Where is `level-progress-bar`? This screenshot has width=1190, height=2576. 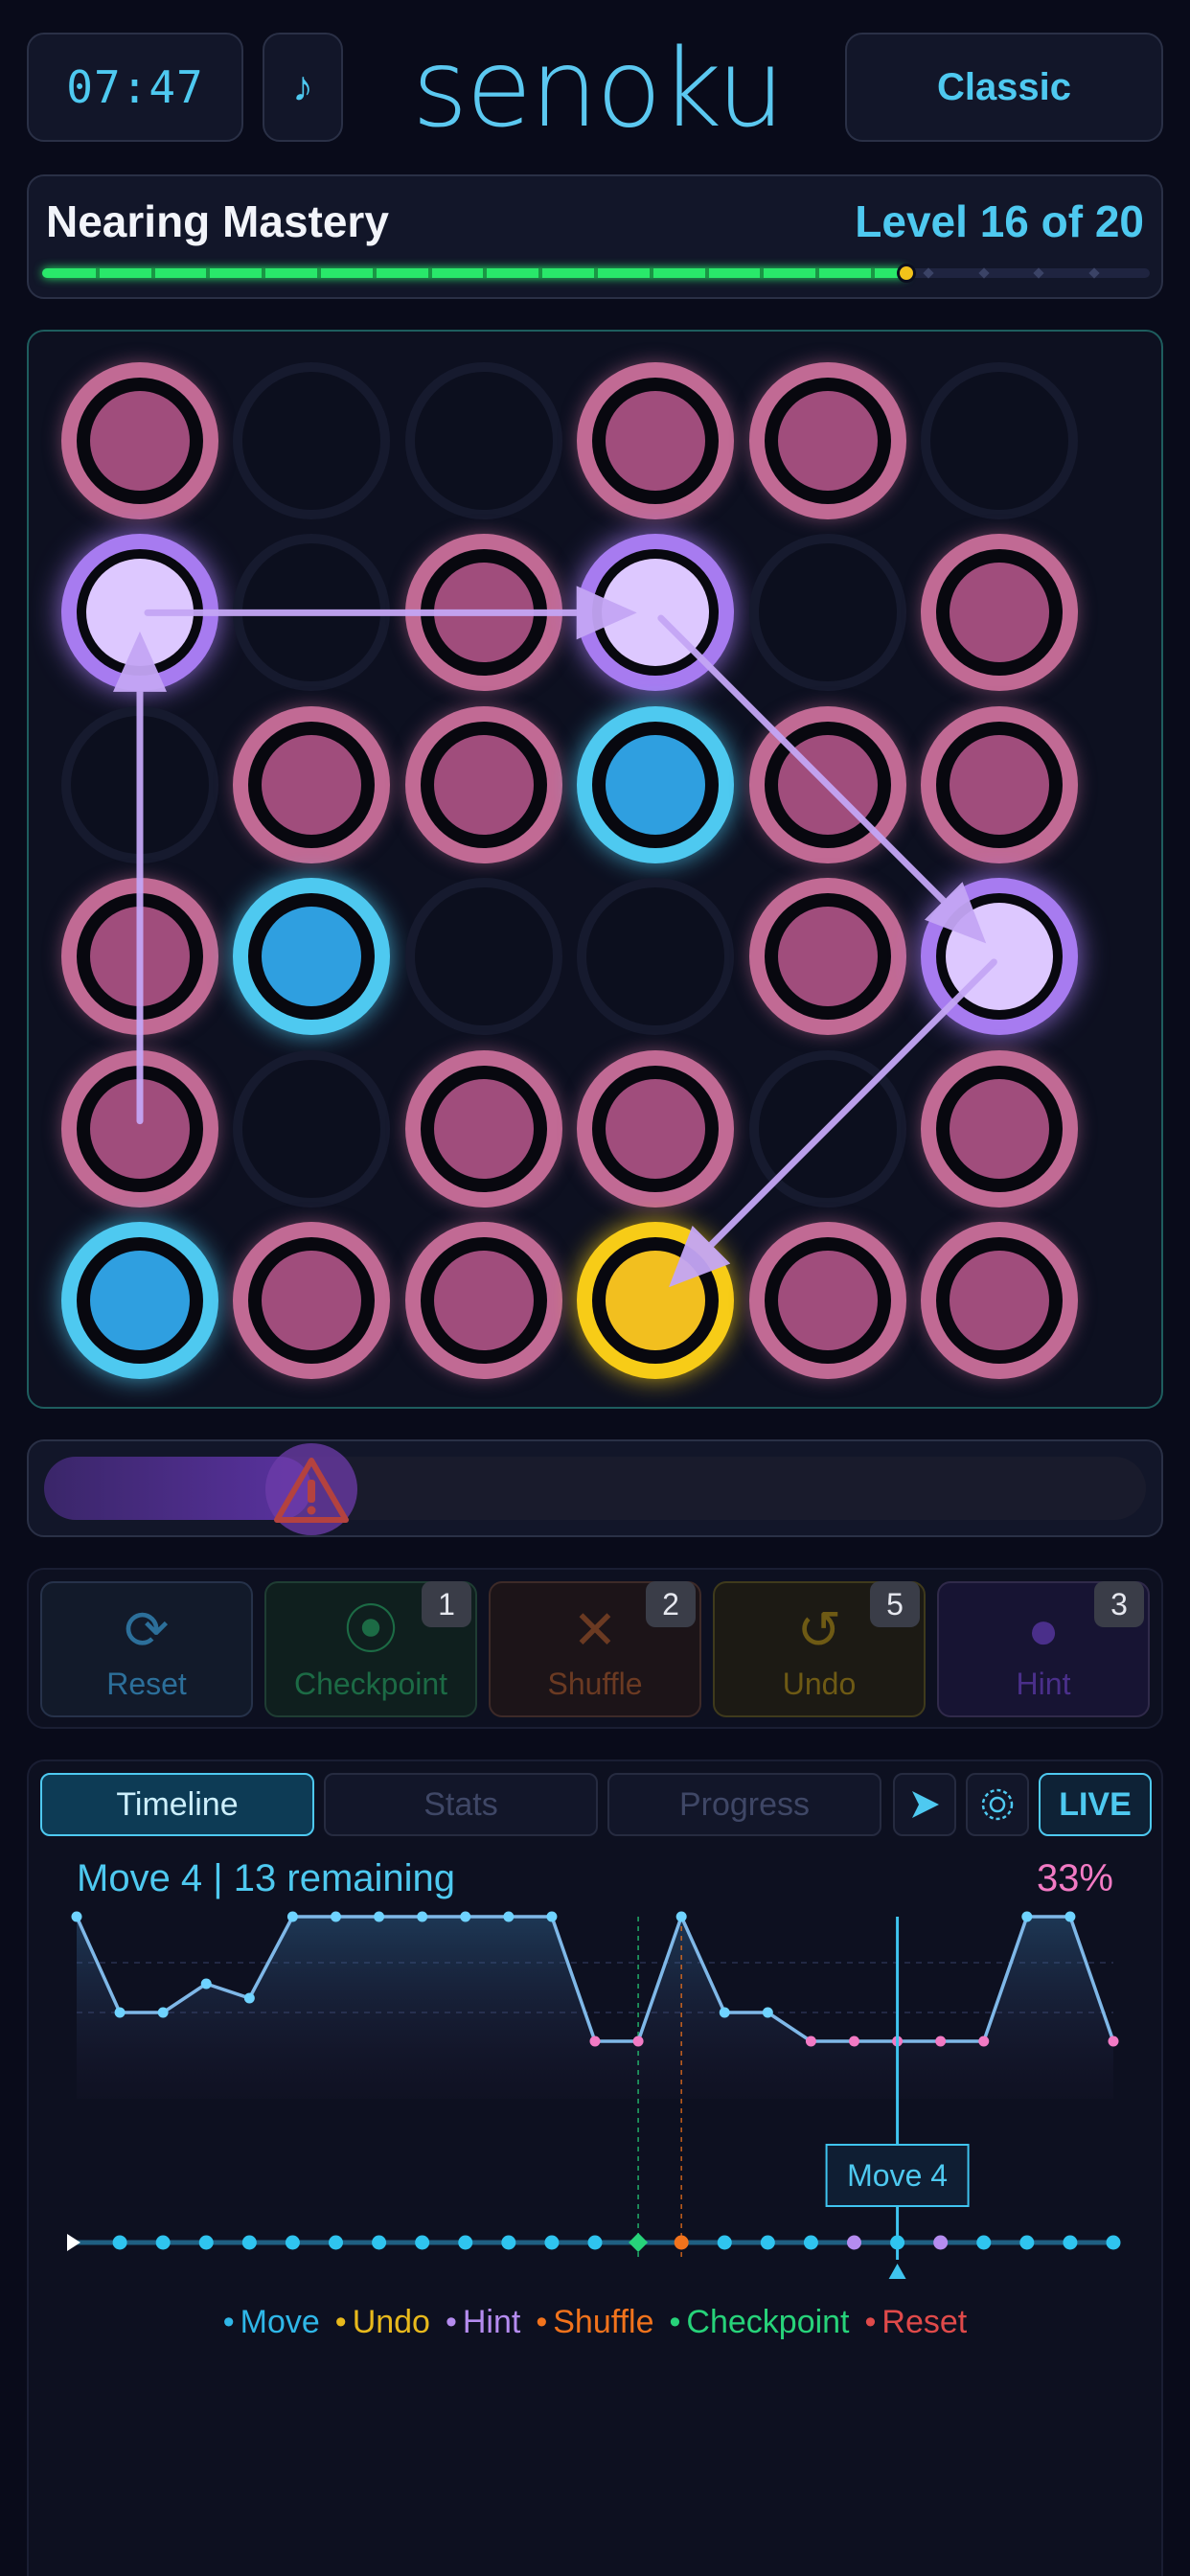
level-progress-bar is located at coordinates (596, 273).